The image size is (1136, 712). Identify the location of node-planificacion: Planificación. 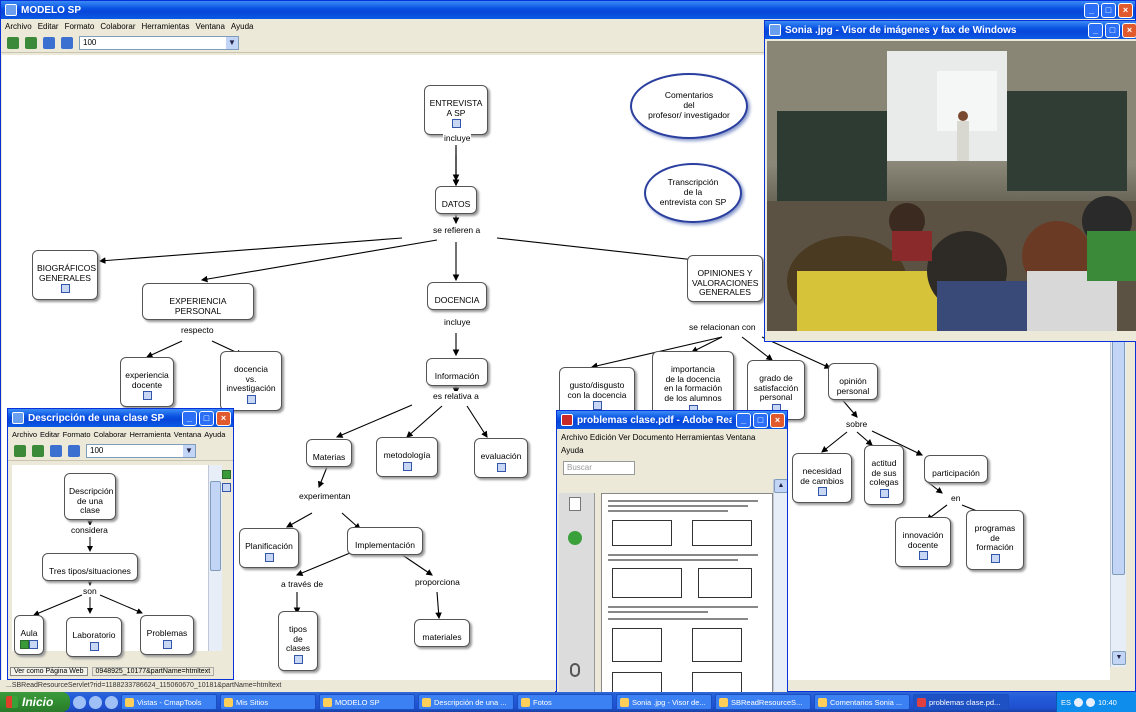
(269, 548).